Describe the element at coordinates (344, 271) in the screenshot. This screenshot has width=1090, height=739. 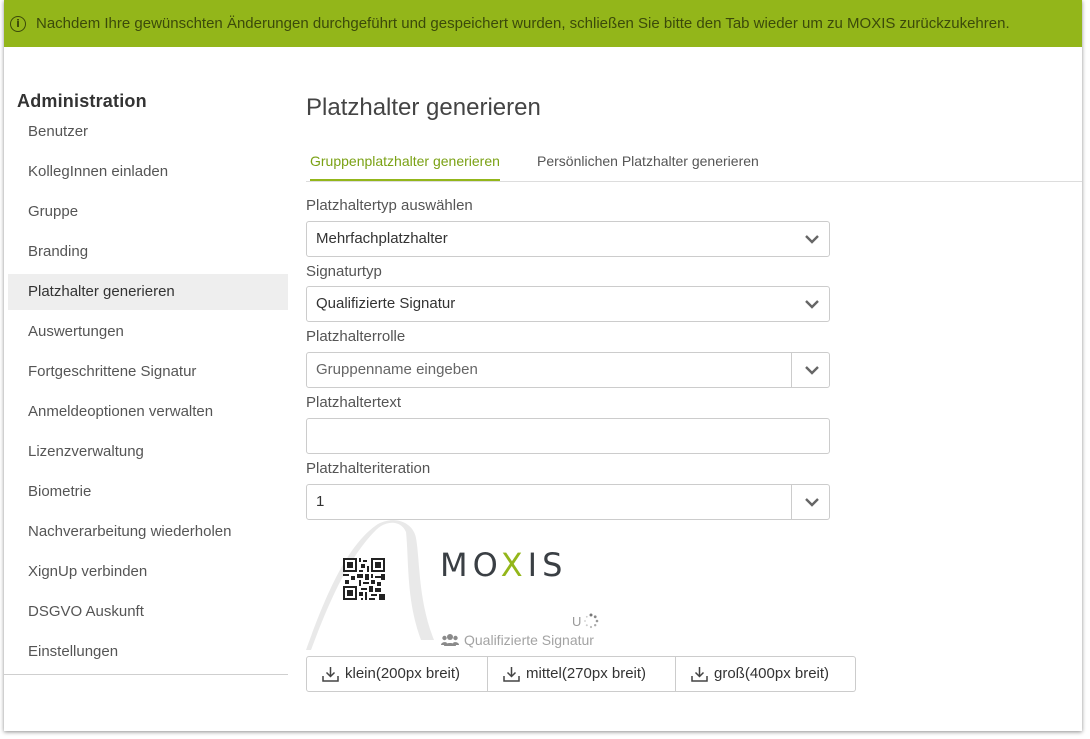
I see `signature-type-label: Signaturtyp` at that location.